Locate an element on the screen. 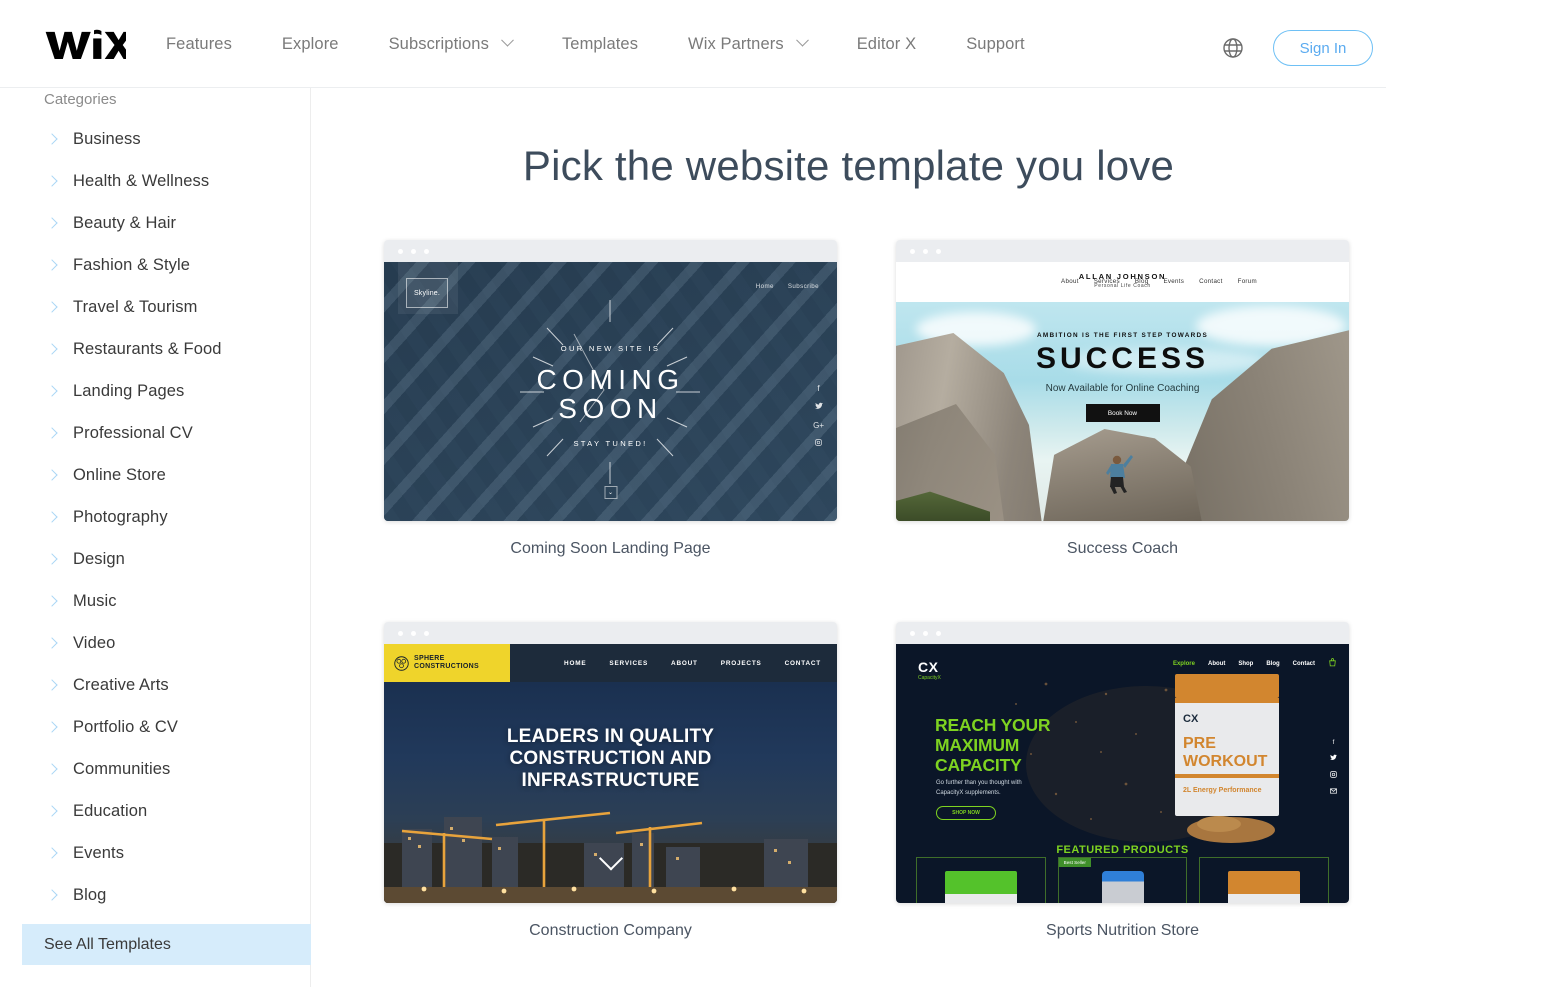  nav-item-features: Features is located at coordinates (211, 44).